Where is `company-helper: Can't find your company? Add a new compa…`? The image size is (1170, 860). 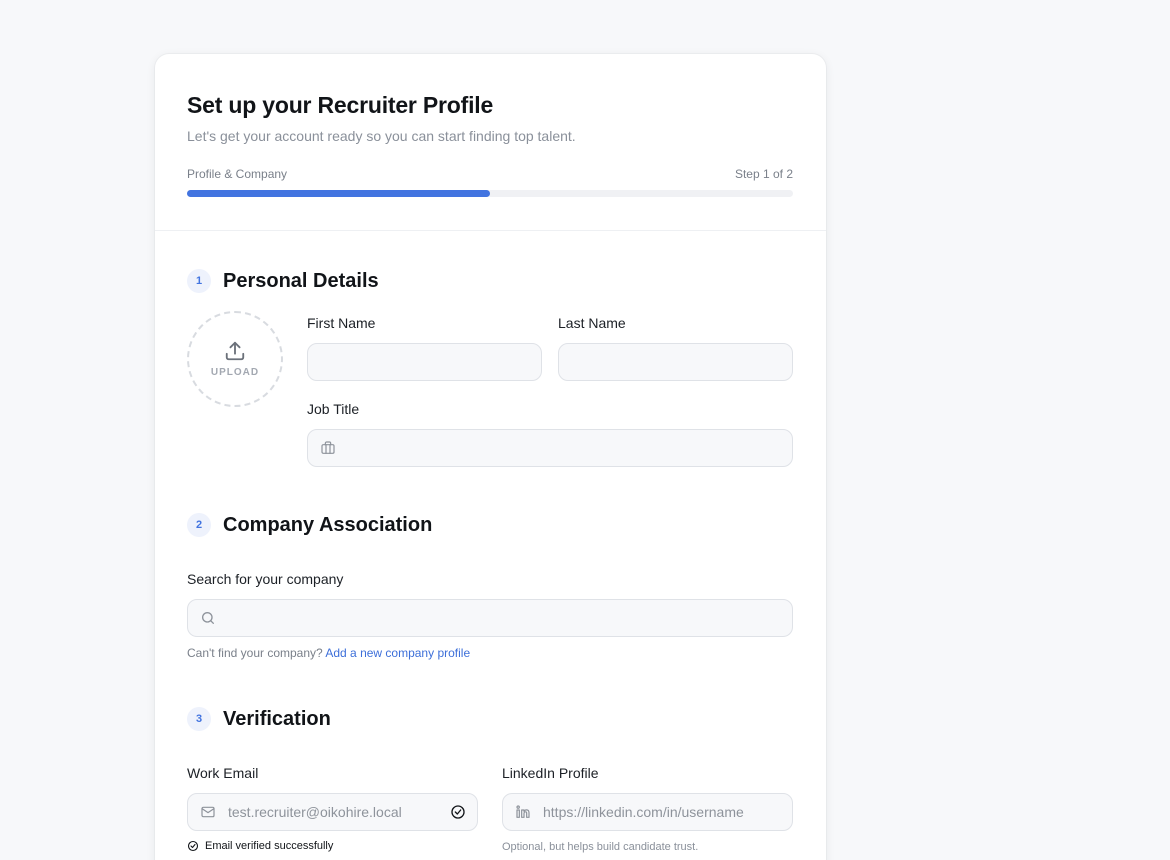 company-helper: Can't find your company? Add a new compa… is located at coordinates (328, 653).